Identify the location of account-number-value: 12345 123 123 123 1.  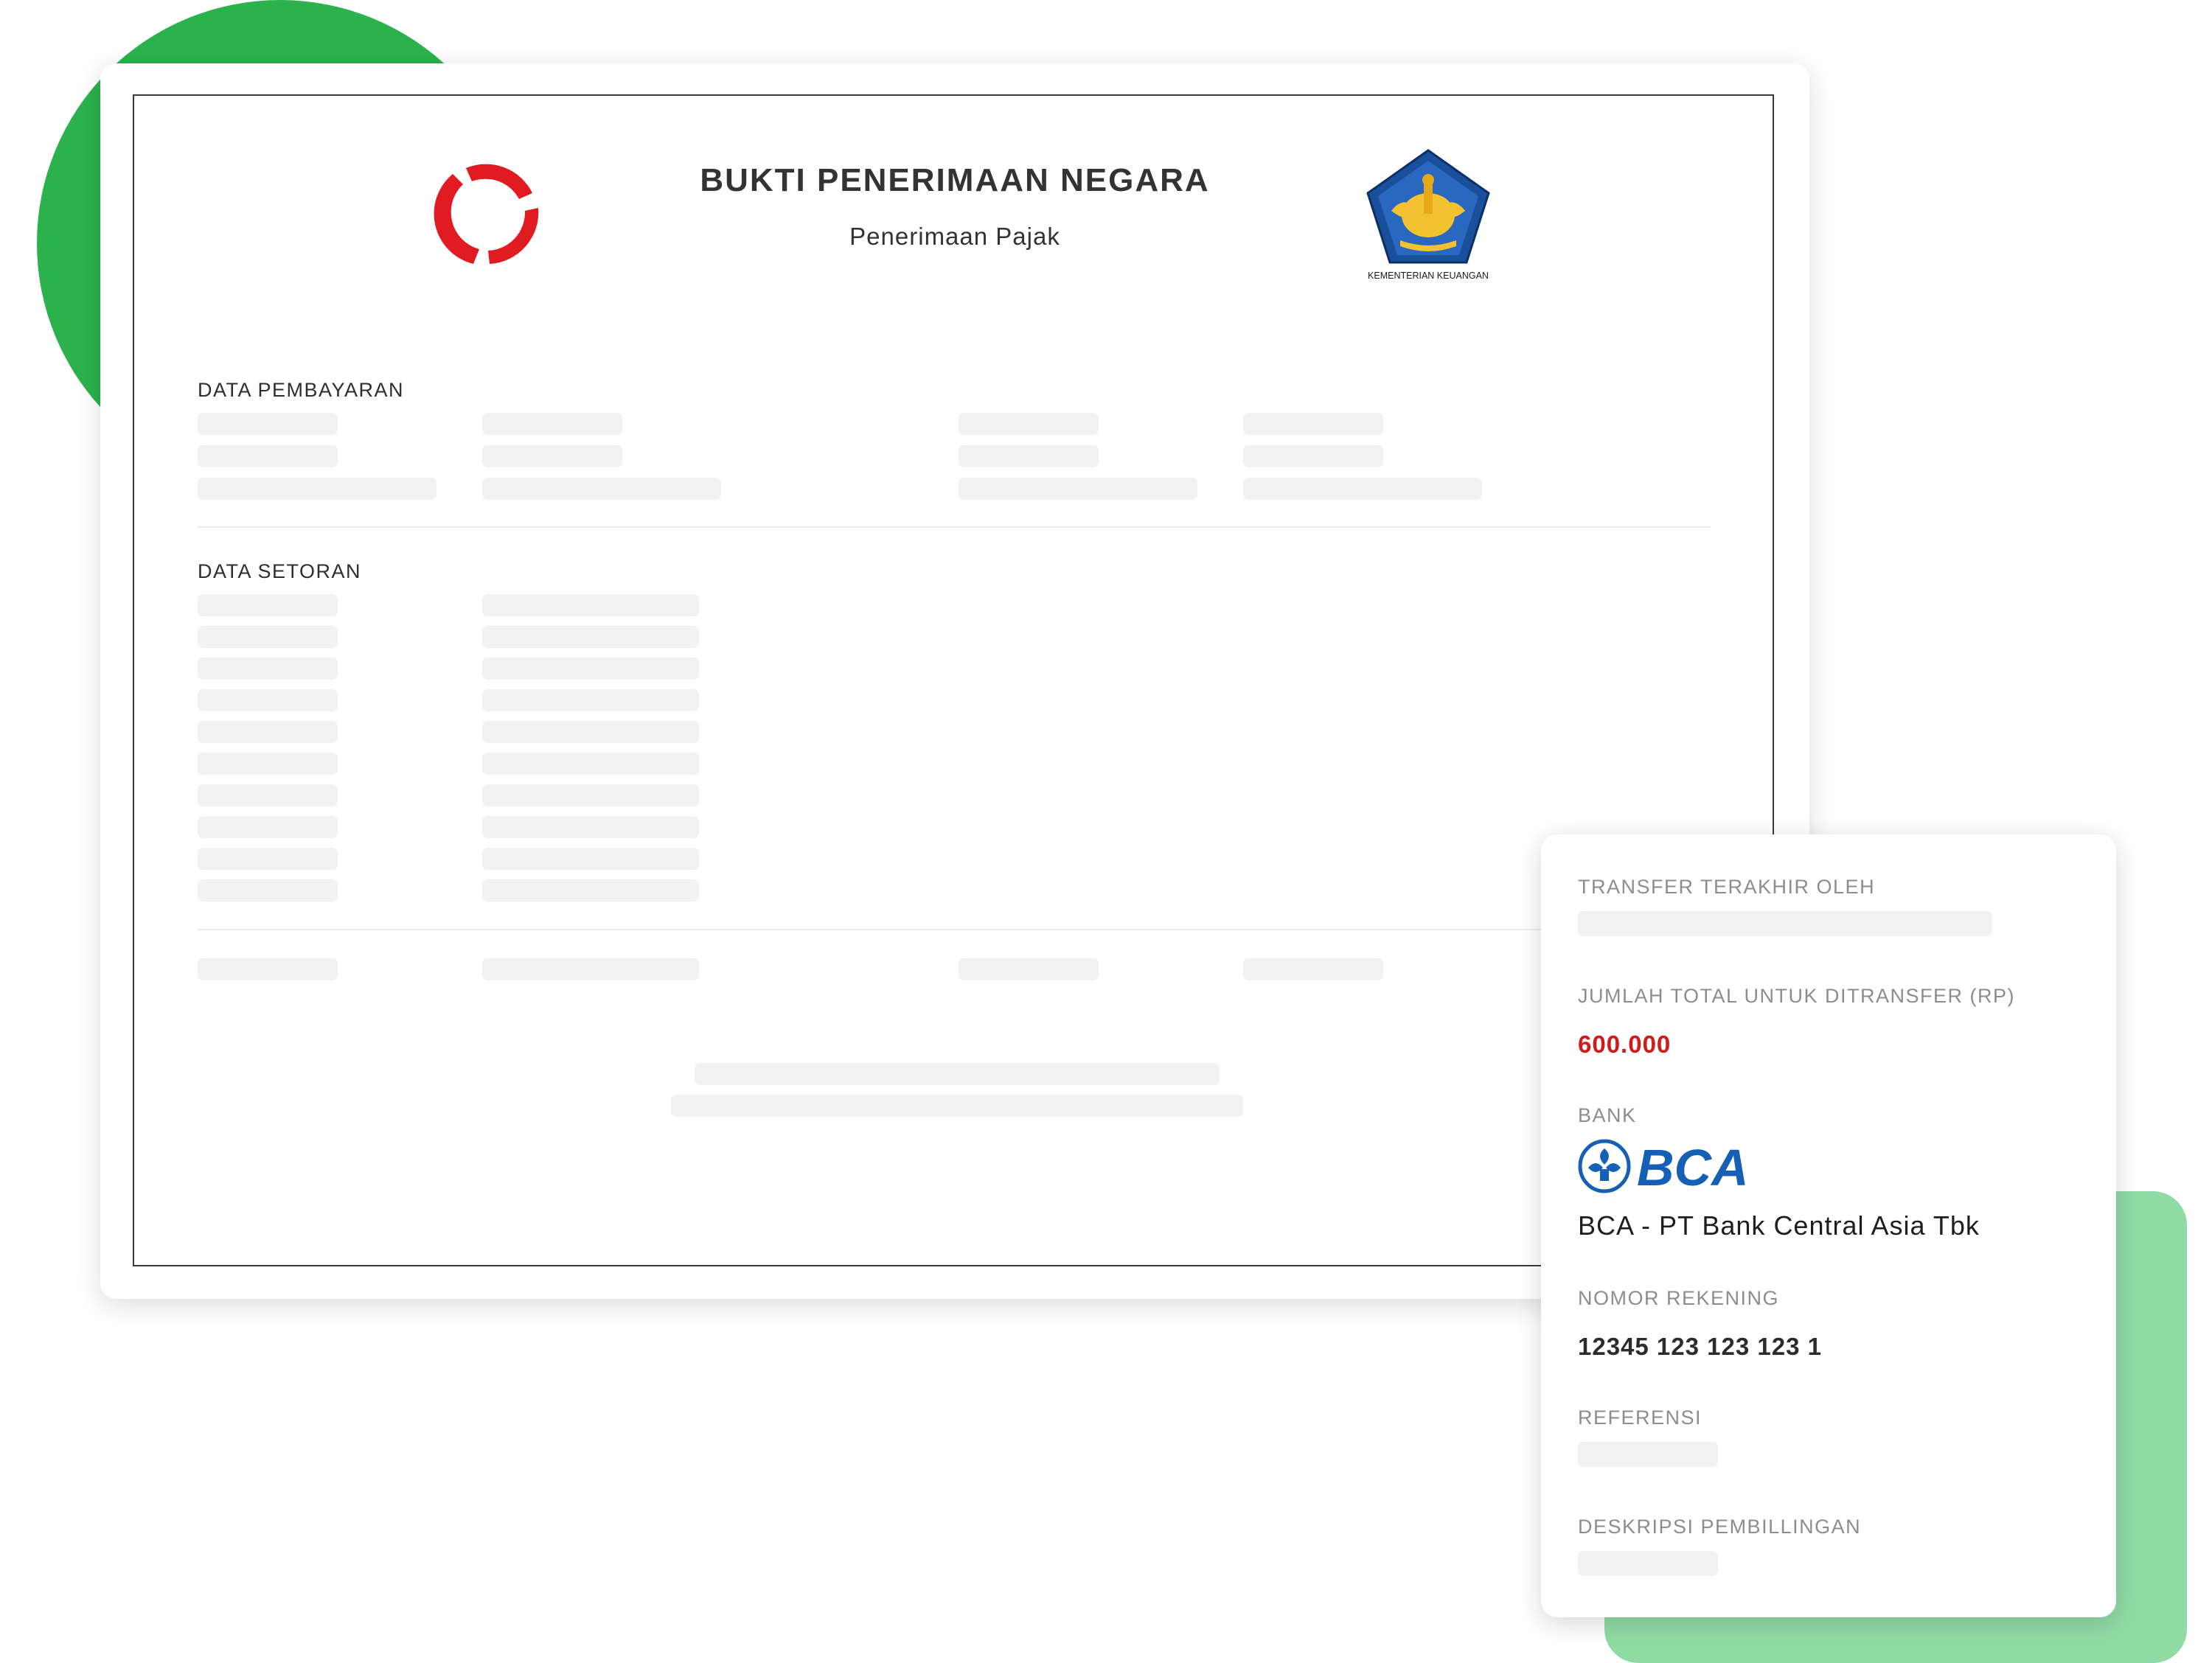
(1700, 1346).